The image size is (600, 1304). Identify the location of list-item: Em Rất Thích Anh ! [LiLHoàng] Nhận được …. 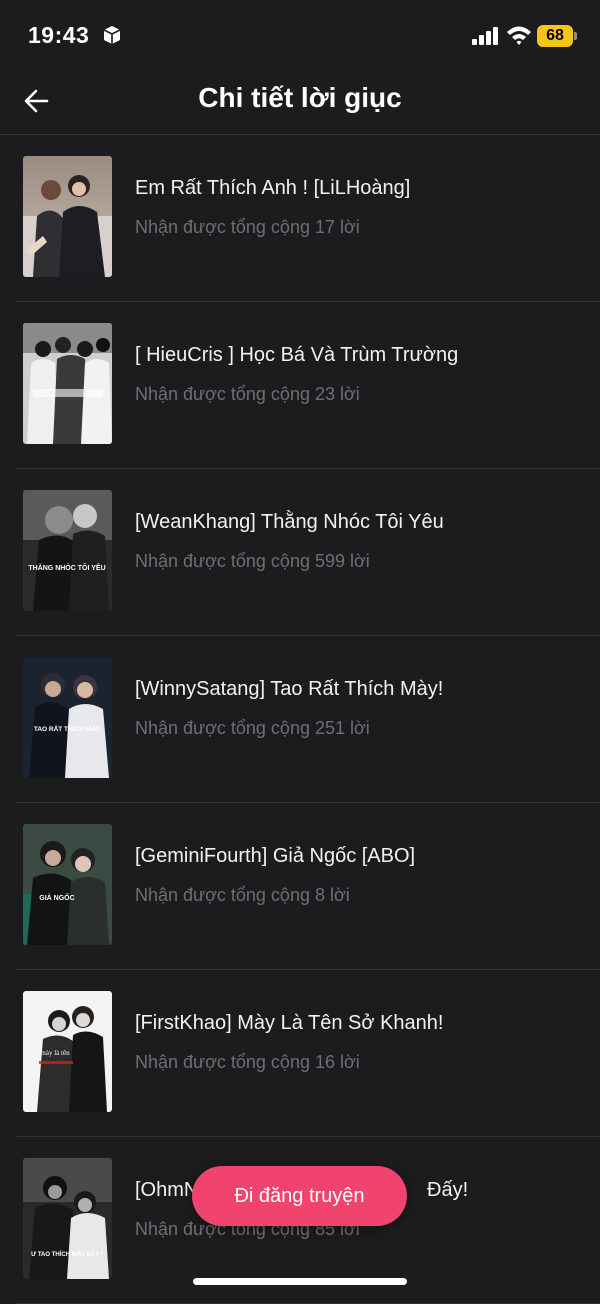
(307, 218).